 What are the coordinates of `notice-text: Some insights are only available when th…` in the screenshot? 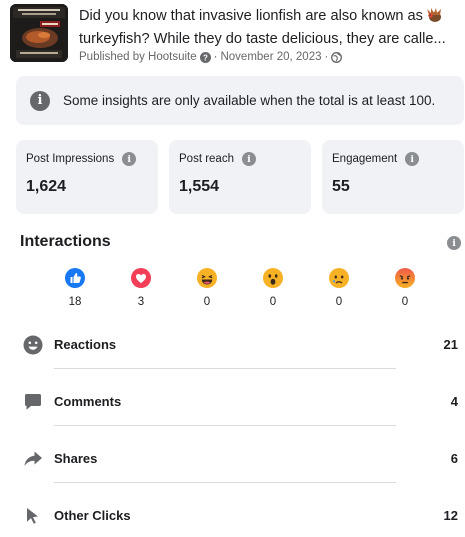 It's located at (249, 100).